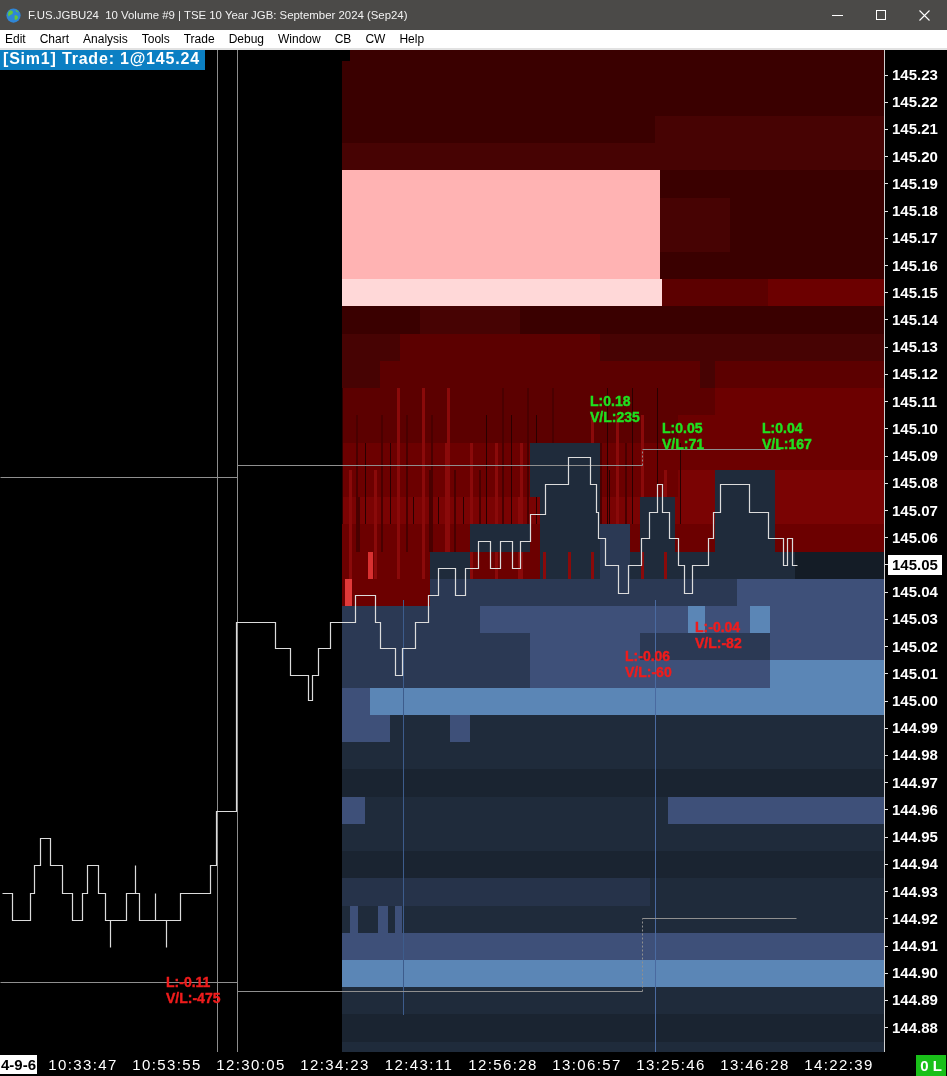 This screenshot has height=1076, width=947. I want to click on annotation-label: L:0.18, so click(610, 401).